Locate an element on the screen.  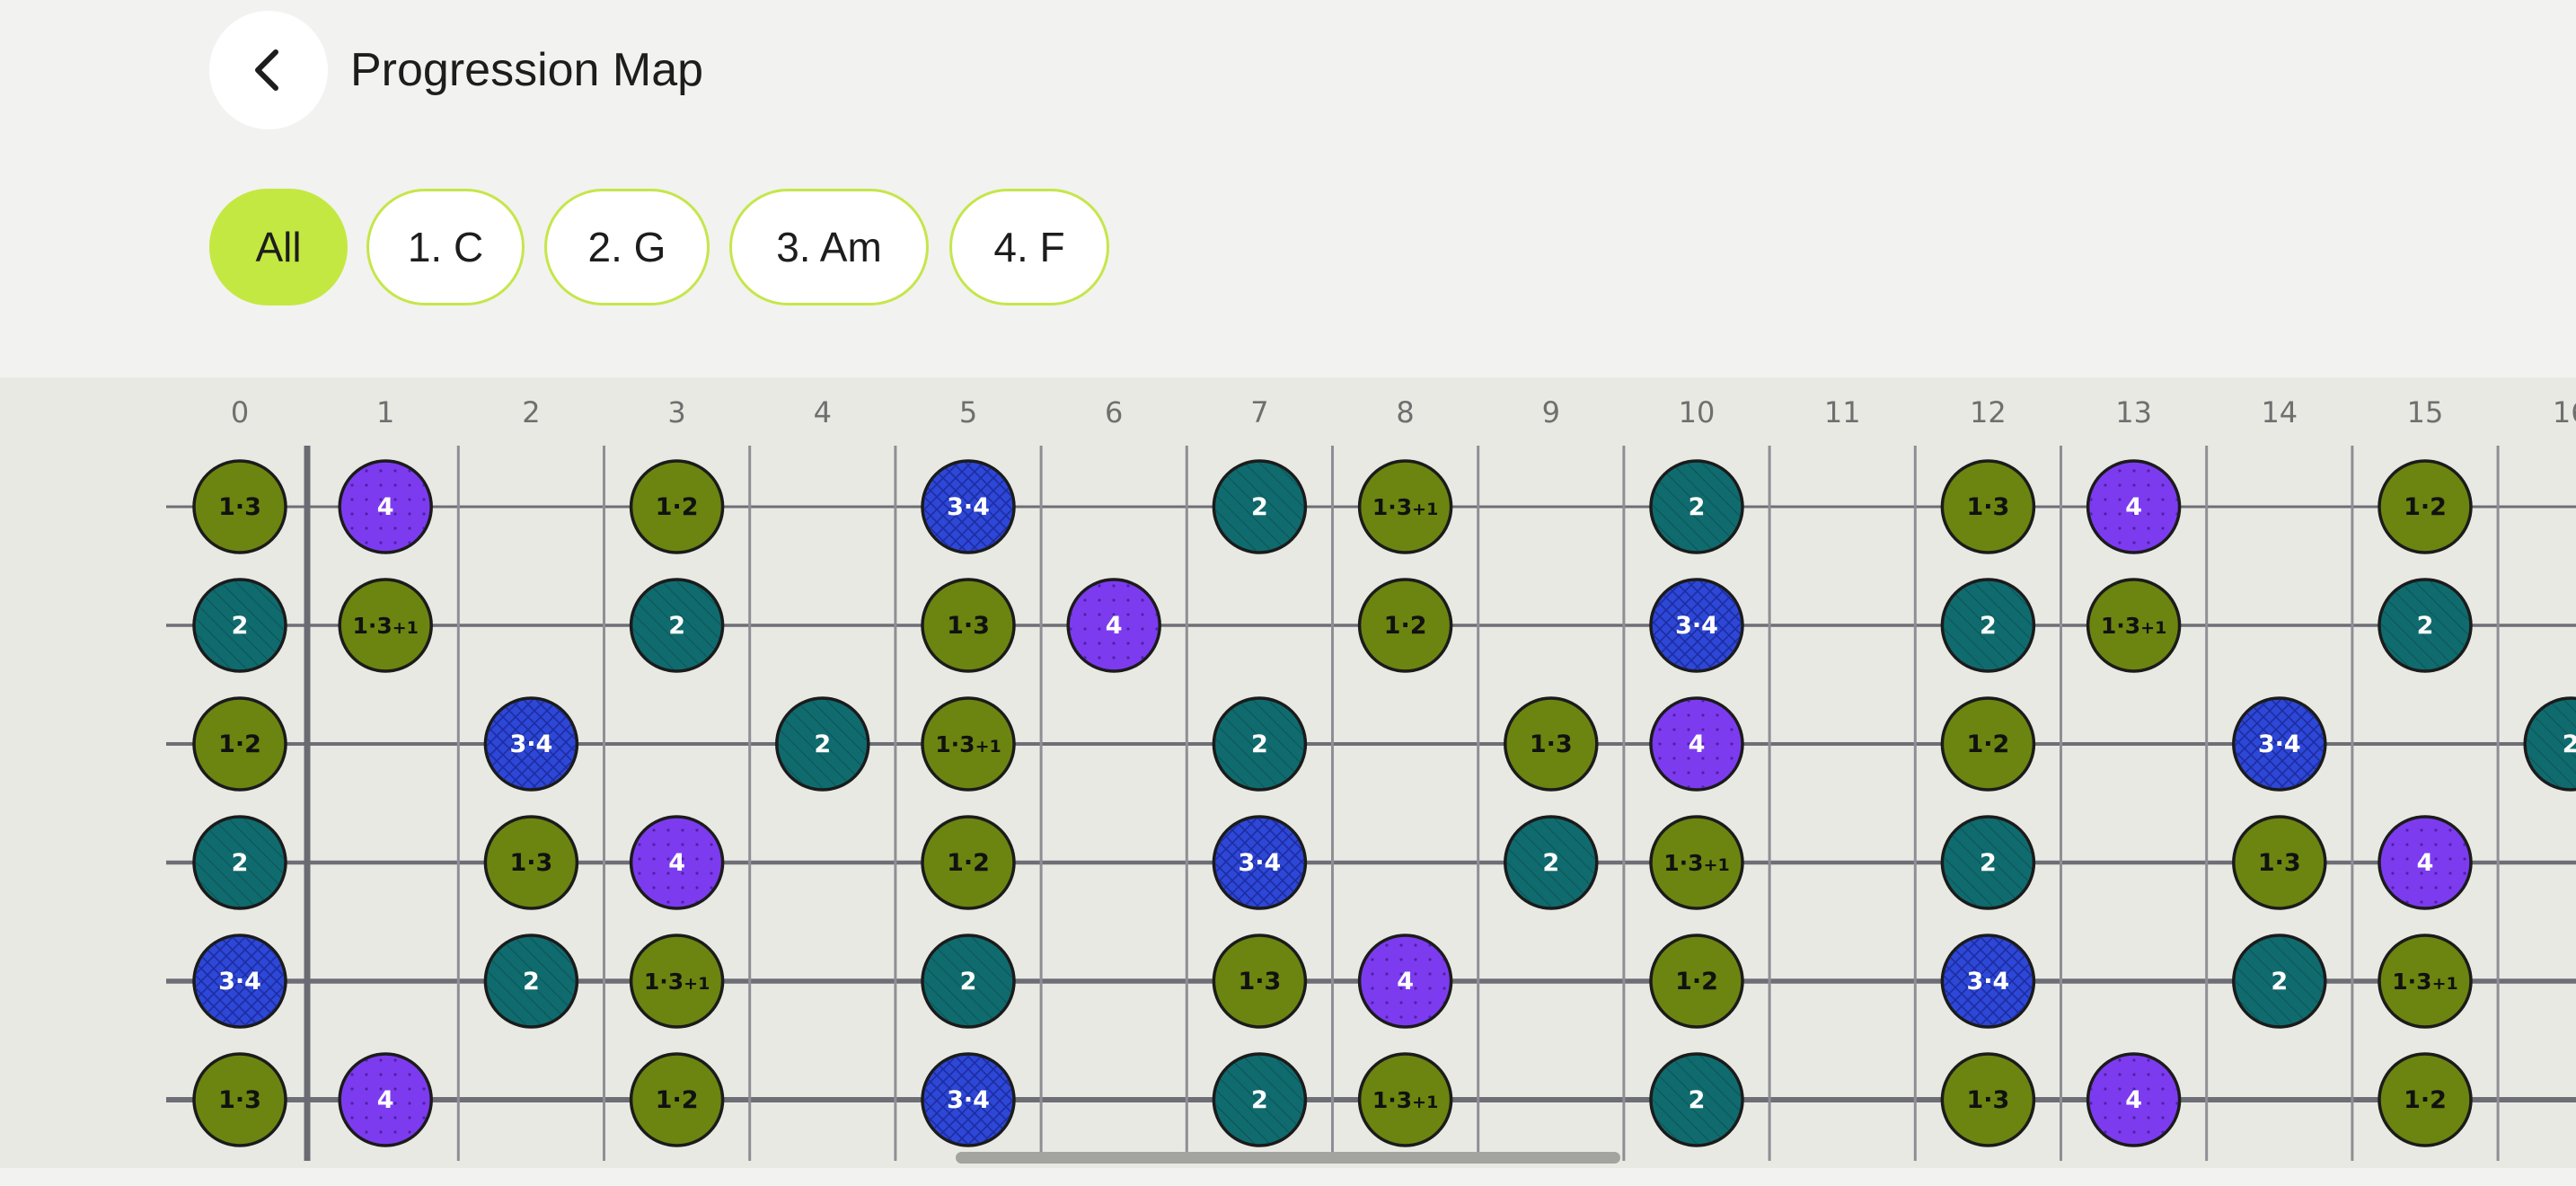
fret-number-label: 14 is located at coordinates (2279, 412).